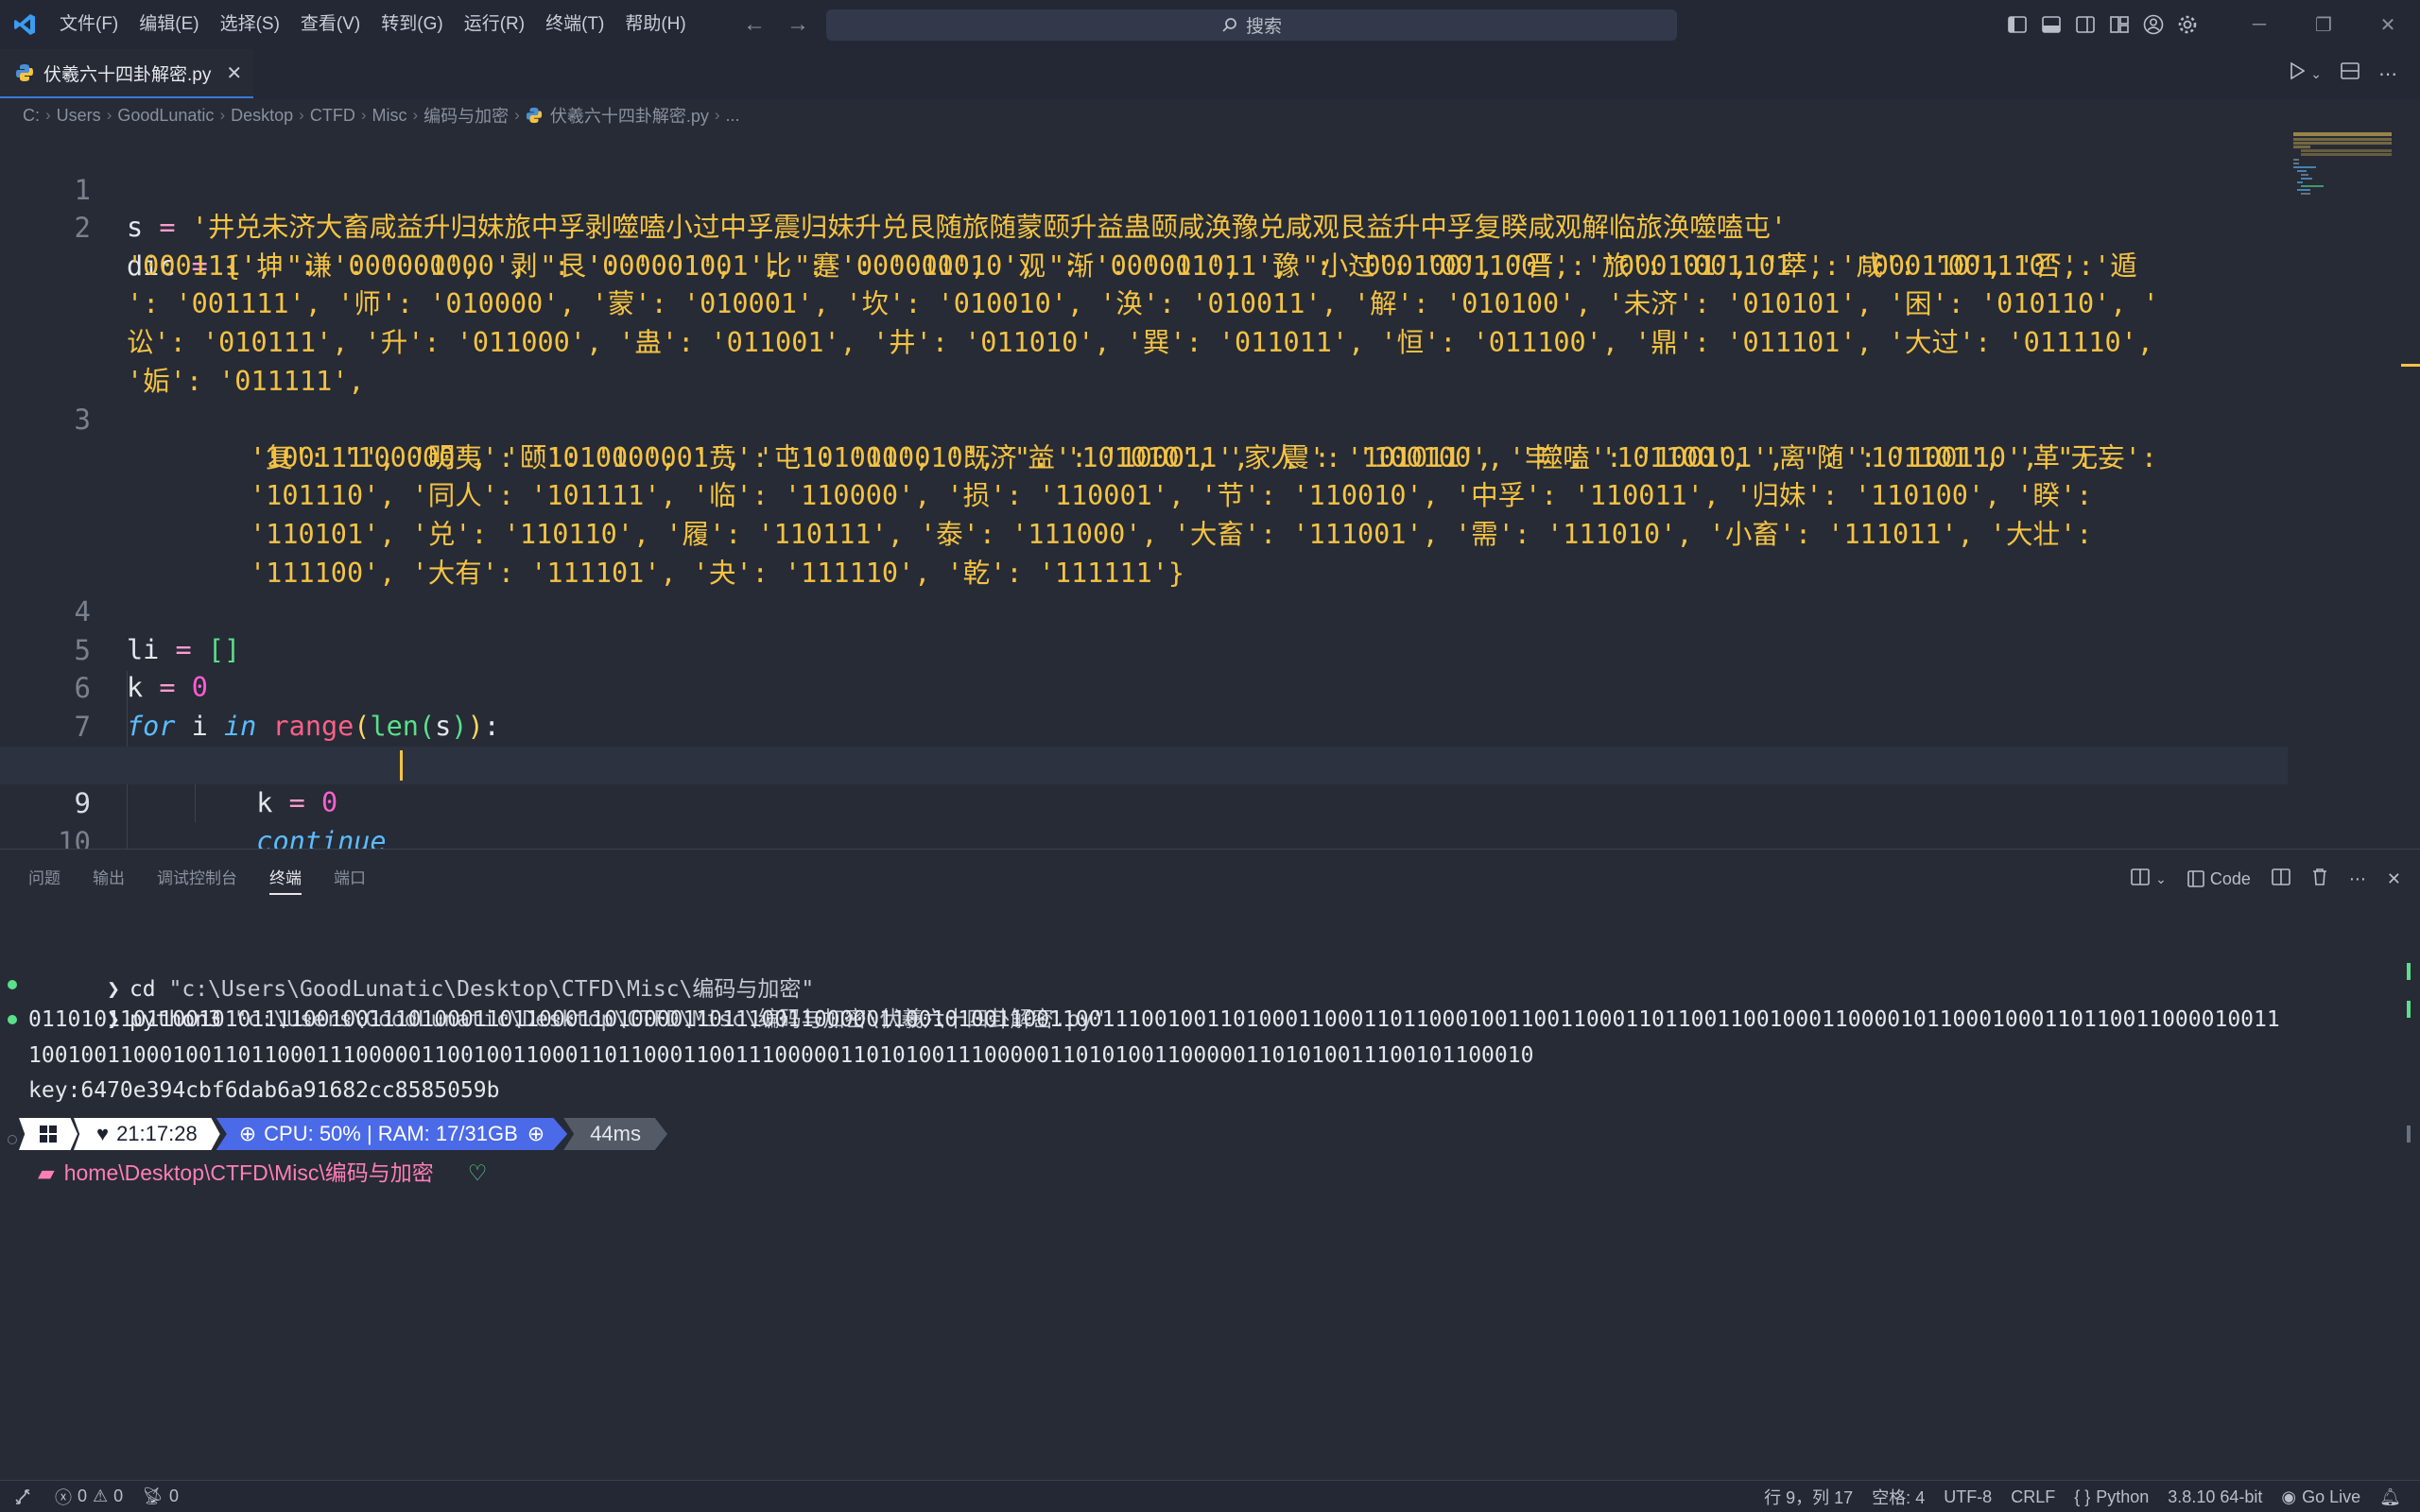 This screenshot has height=1512, width=2420. I want to click on windows-logo-icon, so click(48, 1134).